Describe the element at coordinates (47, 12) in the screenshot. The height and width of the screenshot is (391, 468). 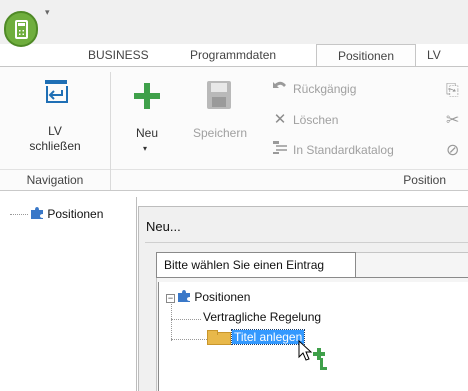
I see `quick-access-dropdown-icon: ▾` at that location.